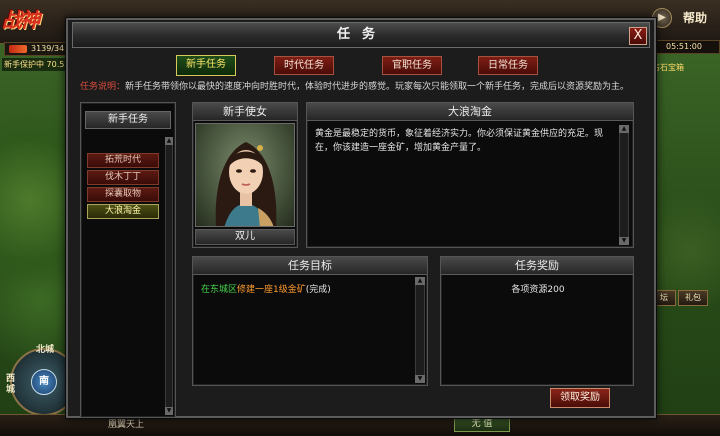 This screenshot has width=720, height=436. Describe the element at coordinates (366, 65) in the screenshot. I see `quest-tabs: 新手任务 时代任务 官职任务 日常任务` at that location.